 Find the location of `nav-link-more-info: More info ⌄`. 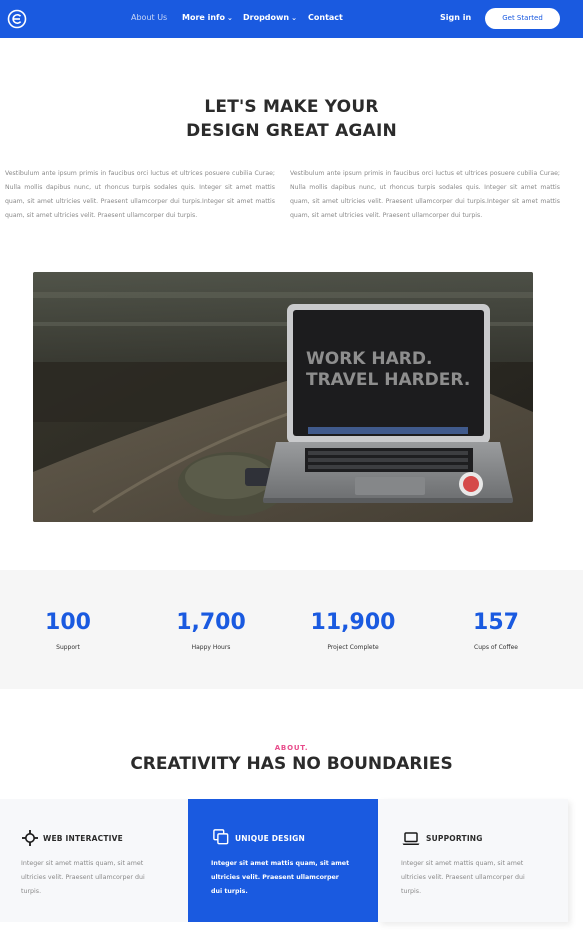

nav-link-more-info: More info ⌄ is located at coordinates (207, 18).